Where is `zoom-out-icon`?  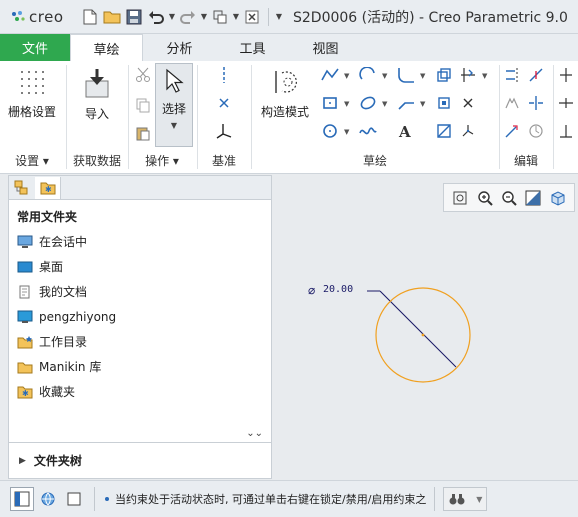
zoom-out-icon is located at coordinates (509, 198).